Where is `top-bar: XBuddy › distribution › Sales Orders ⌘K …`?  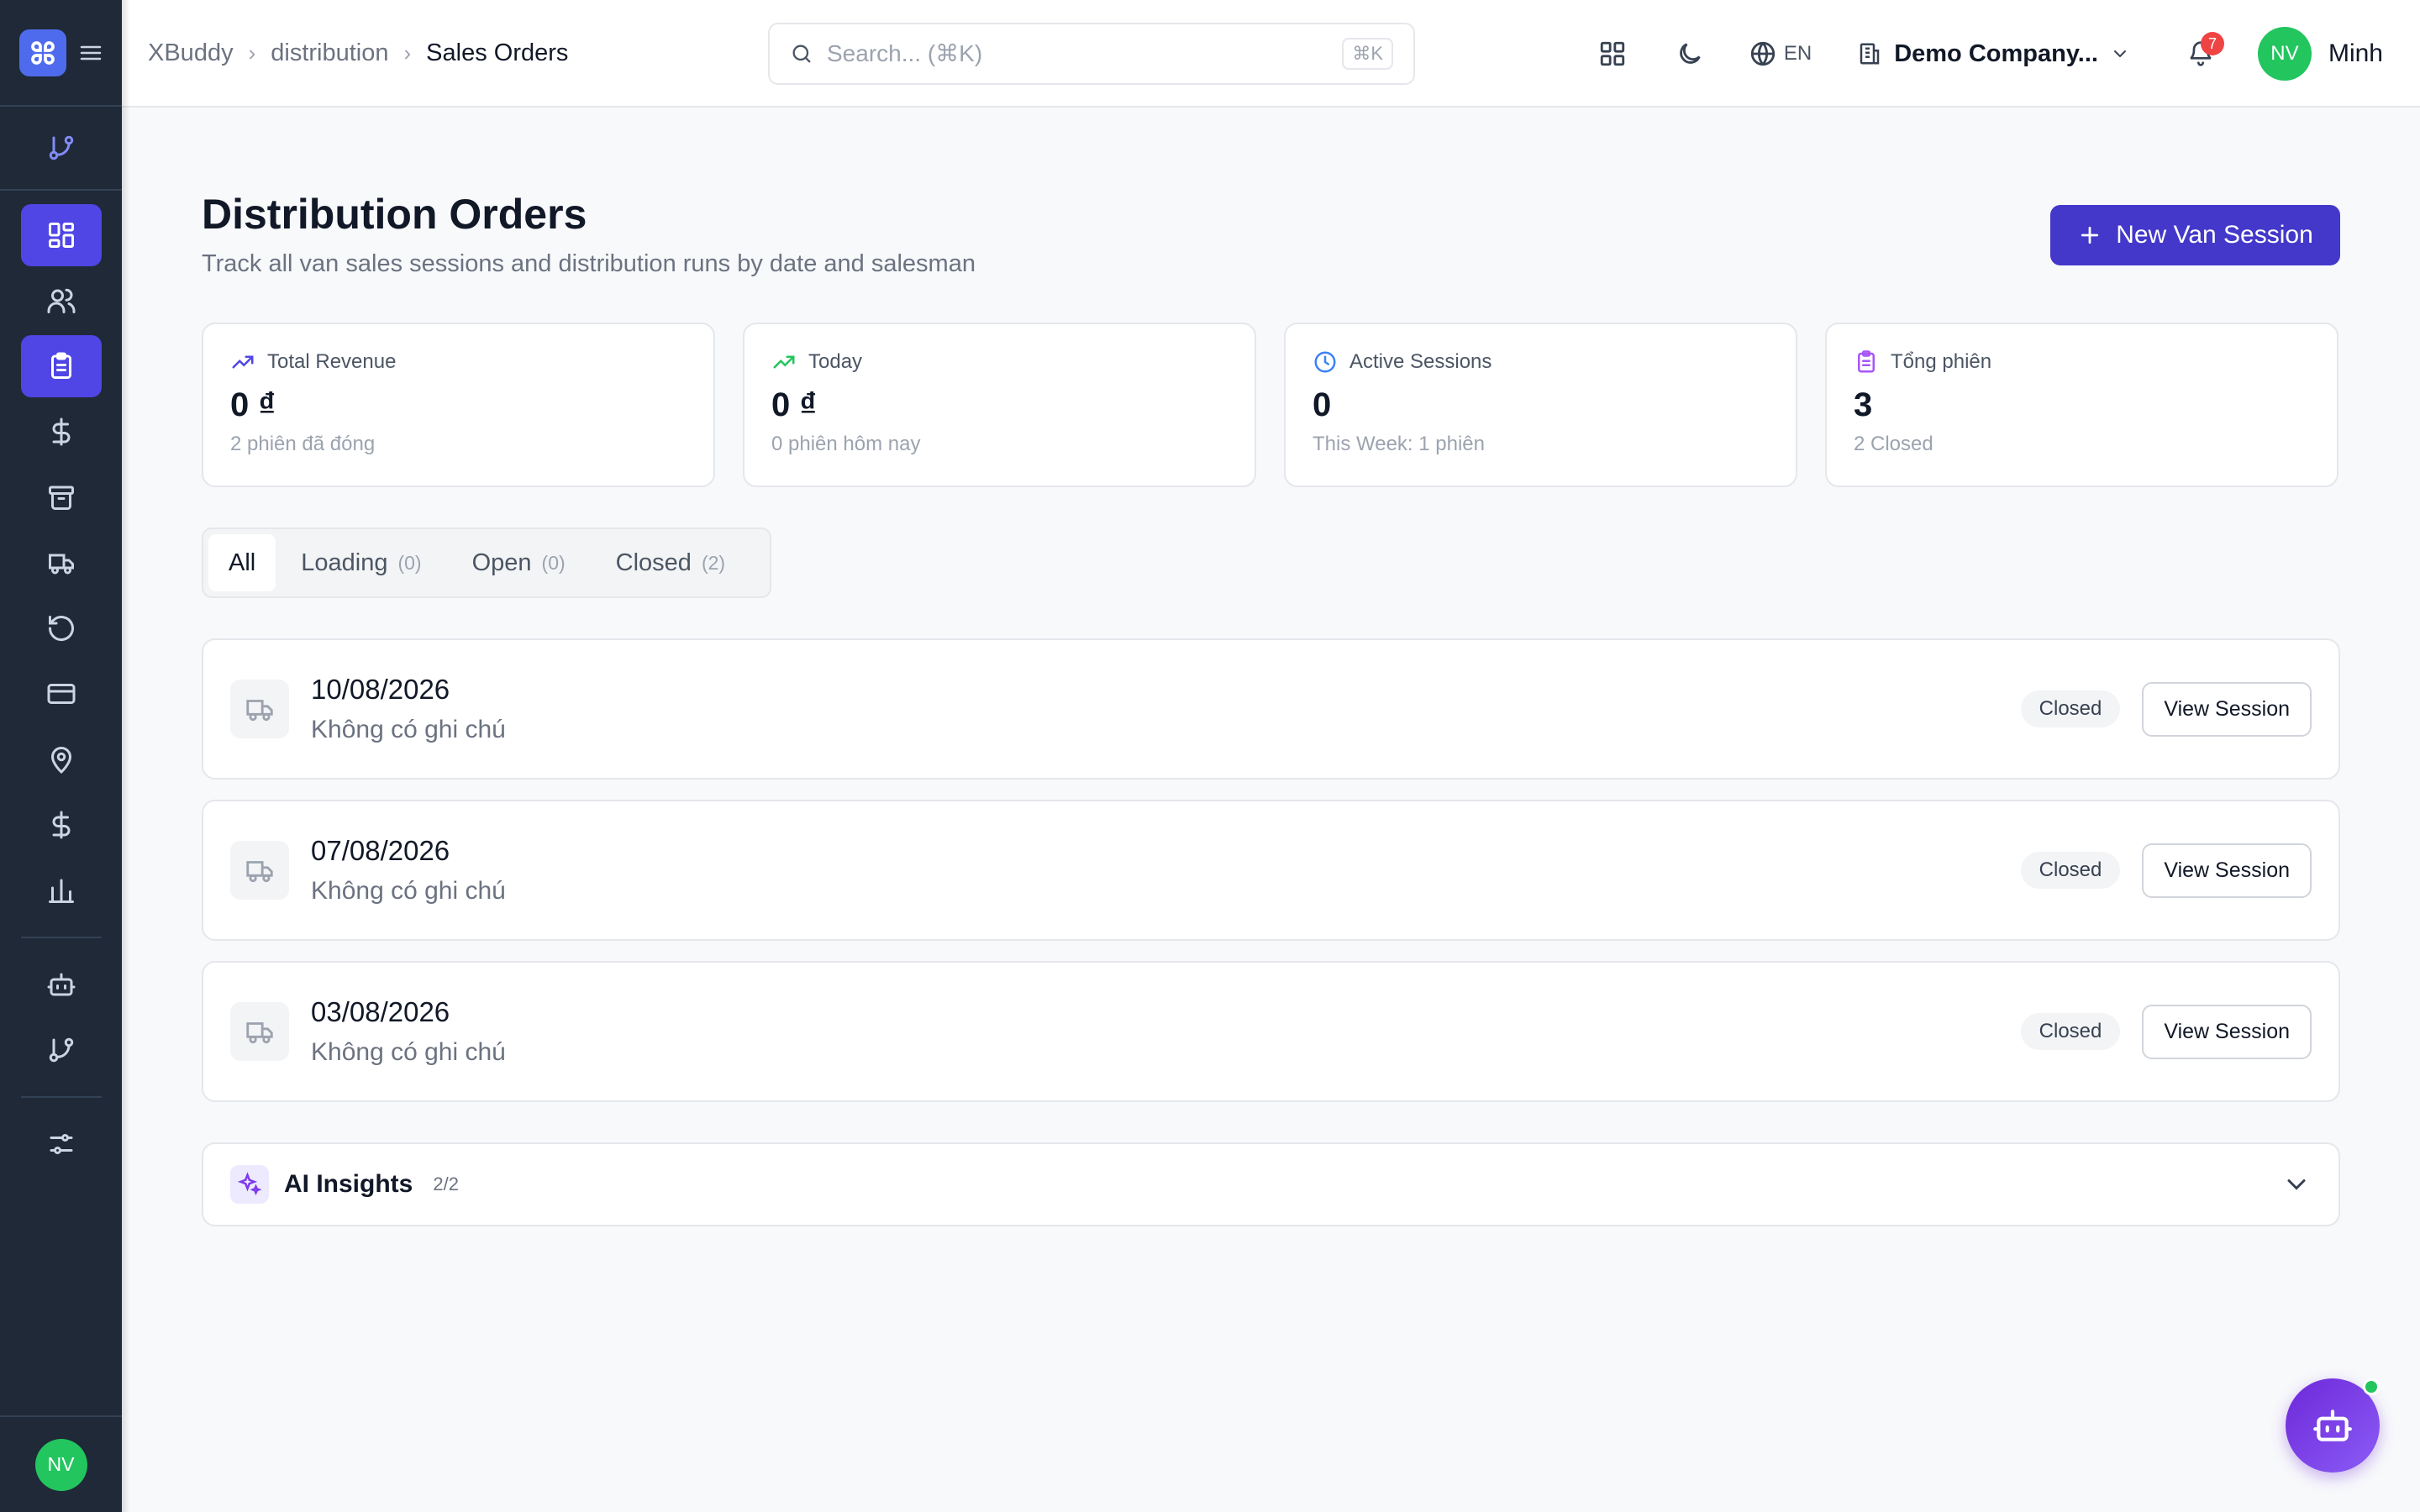 top-bar: XBuddy › distribution › Sales Orders ⌘K … is located at coordinates (1271, 54).